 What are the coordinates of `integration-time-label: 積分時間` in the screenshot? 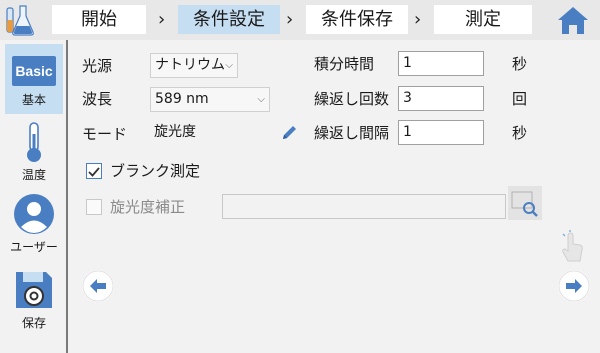 It's located at (344, 64).